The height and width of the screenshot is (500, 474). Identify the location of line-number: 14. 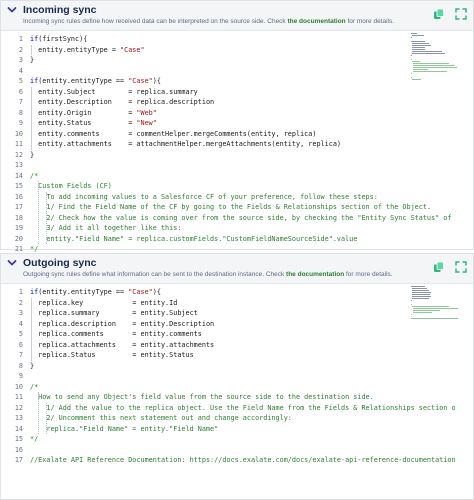
(18, 428).